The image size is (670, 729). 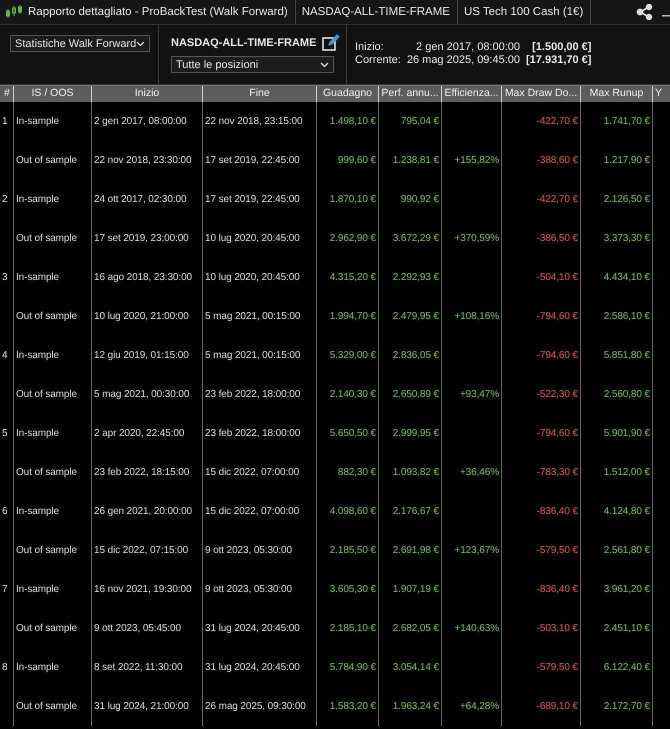 I want to click on edit-icon, so click(x=331, y=43).